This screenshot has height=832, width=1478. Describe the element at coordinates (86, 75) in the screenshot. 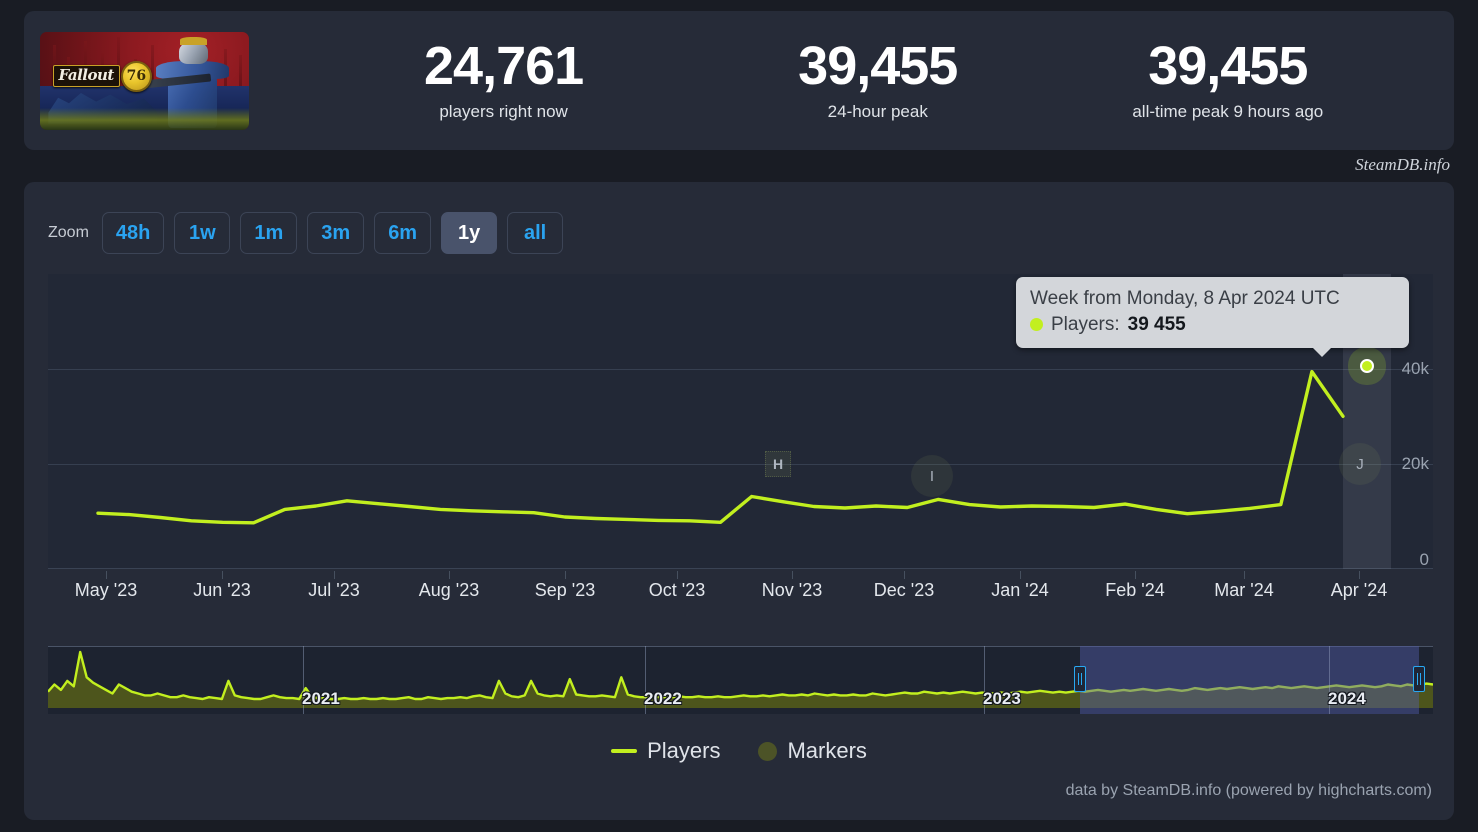

I see `fallout-wordmark: Fallout` at that location.